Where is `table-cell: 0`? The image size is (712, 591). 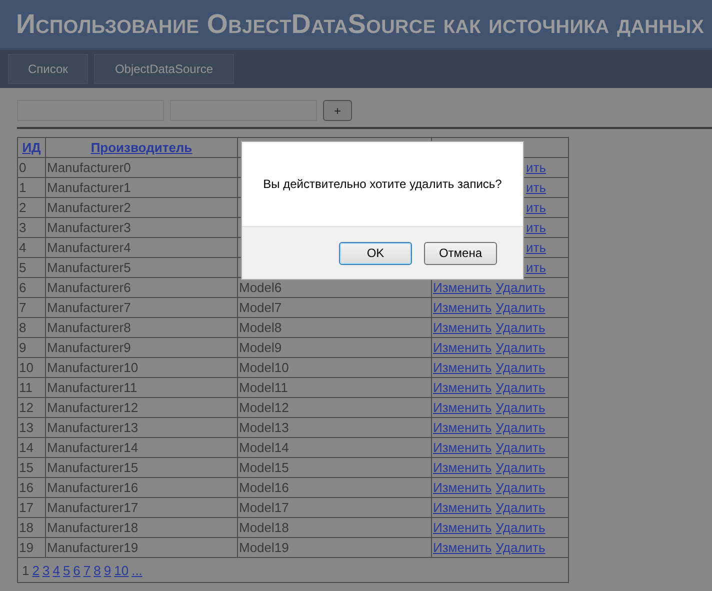
table-cell: 0 is located at coordinates (32, 168).